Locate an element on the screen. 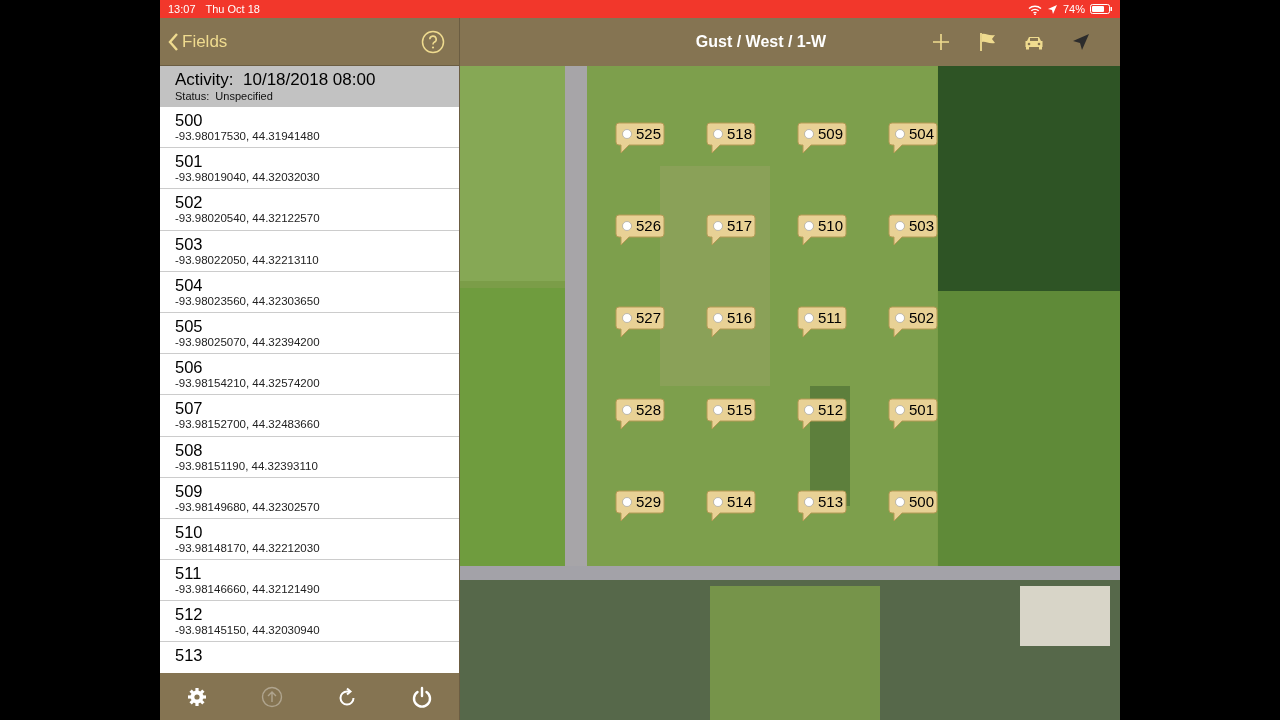  map-pin: 514 is located at coordinates (731, 506).